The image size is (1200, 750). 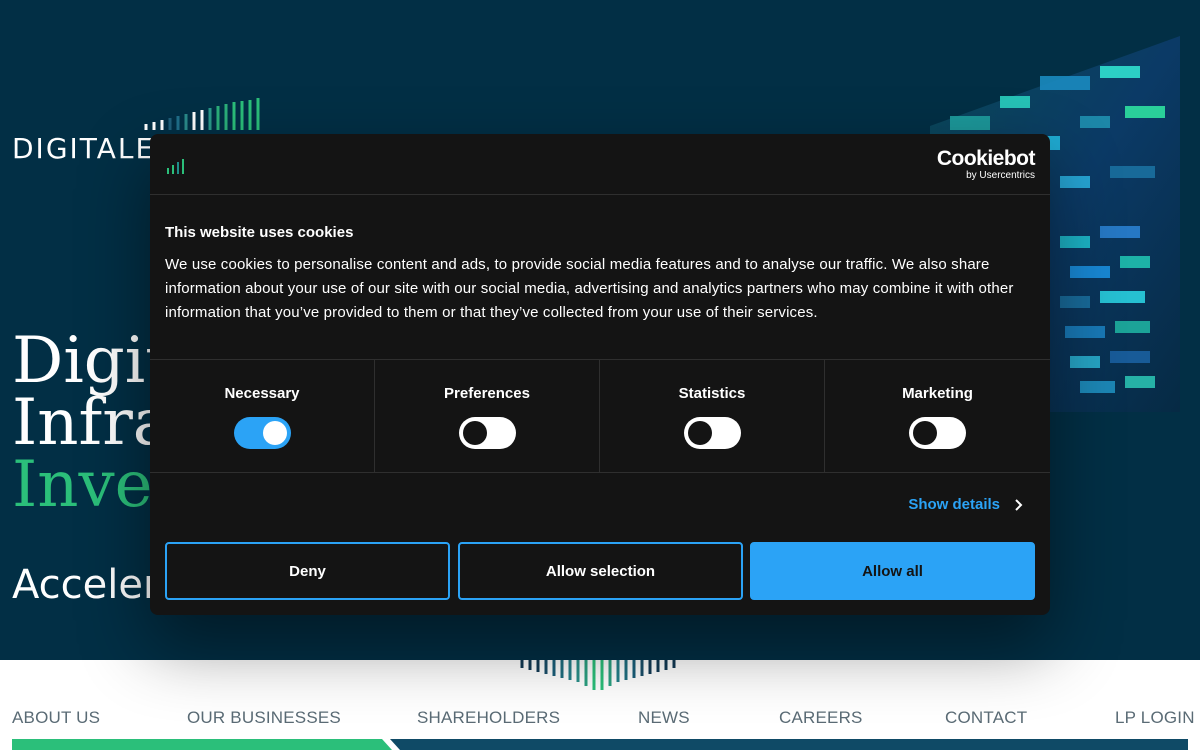 What do you see at coordinates (259, 232) in the screenshot?
I see `dialog-title: This website uses cookies` at bounding box center [259, 232].